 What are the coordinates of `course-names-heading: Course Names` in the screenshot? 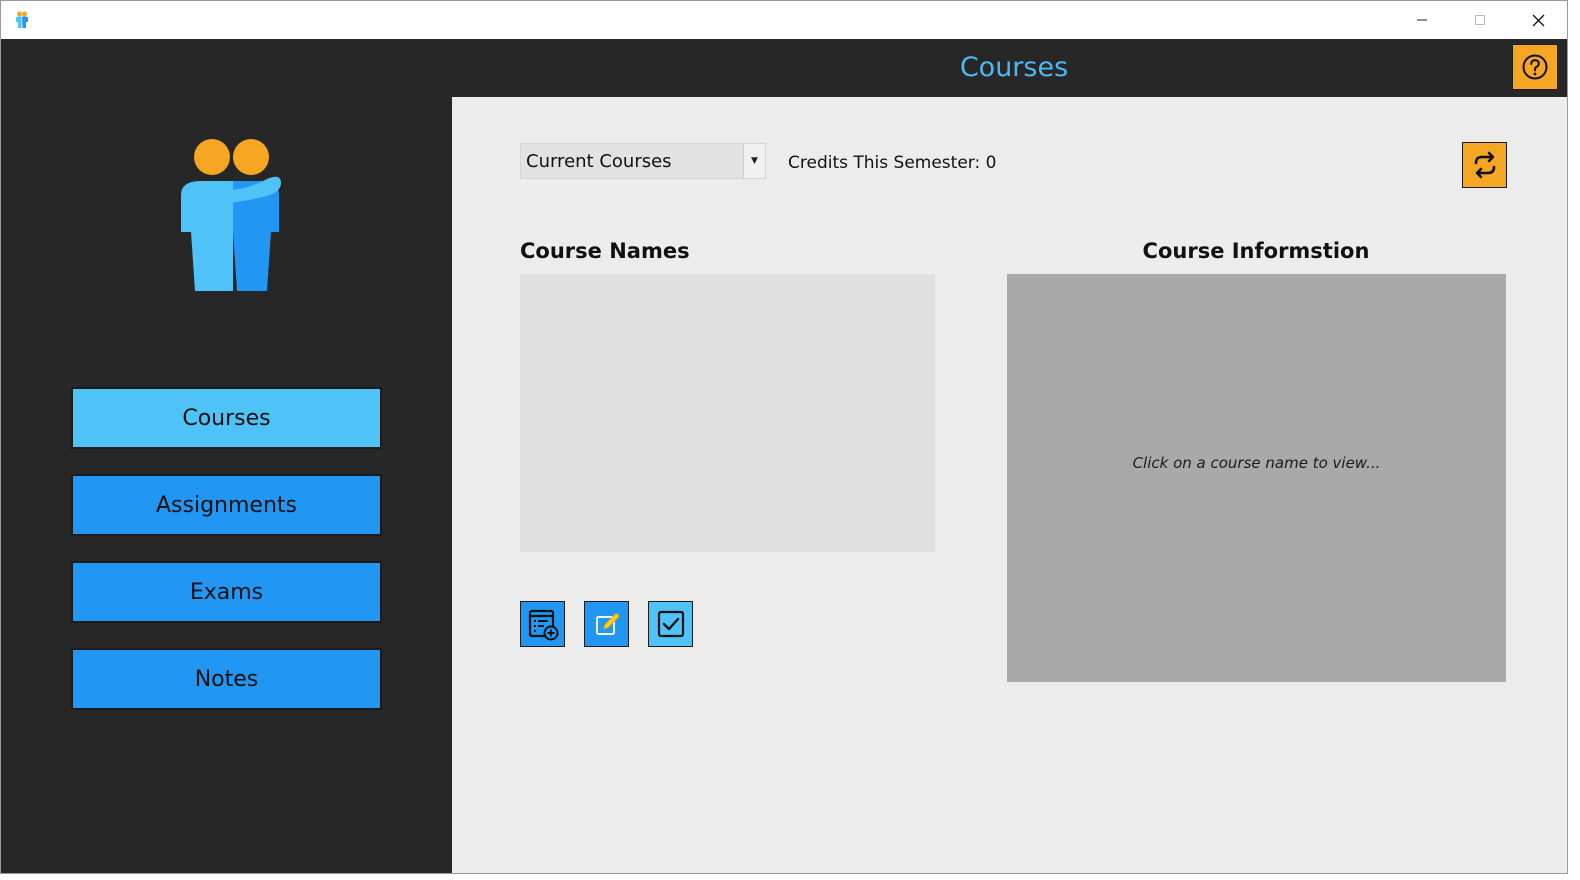 It's located at (605, 251).